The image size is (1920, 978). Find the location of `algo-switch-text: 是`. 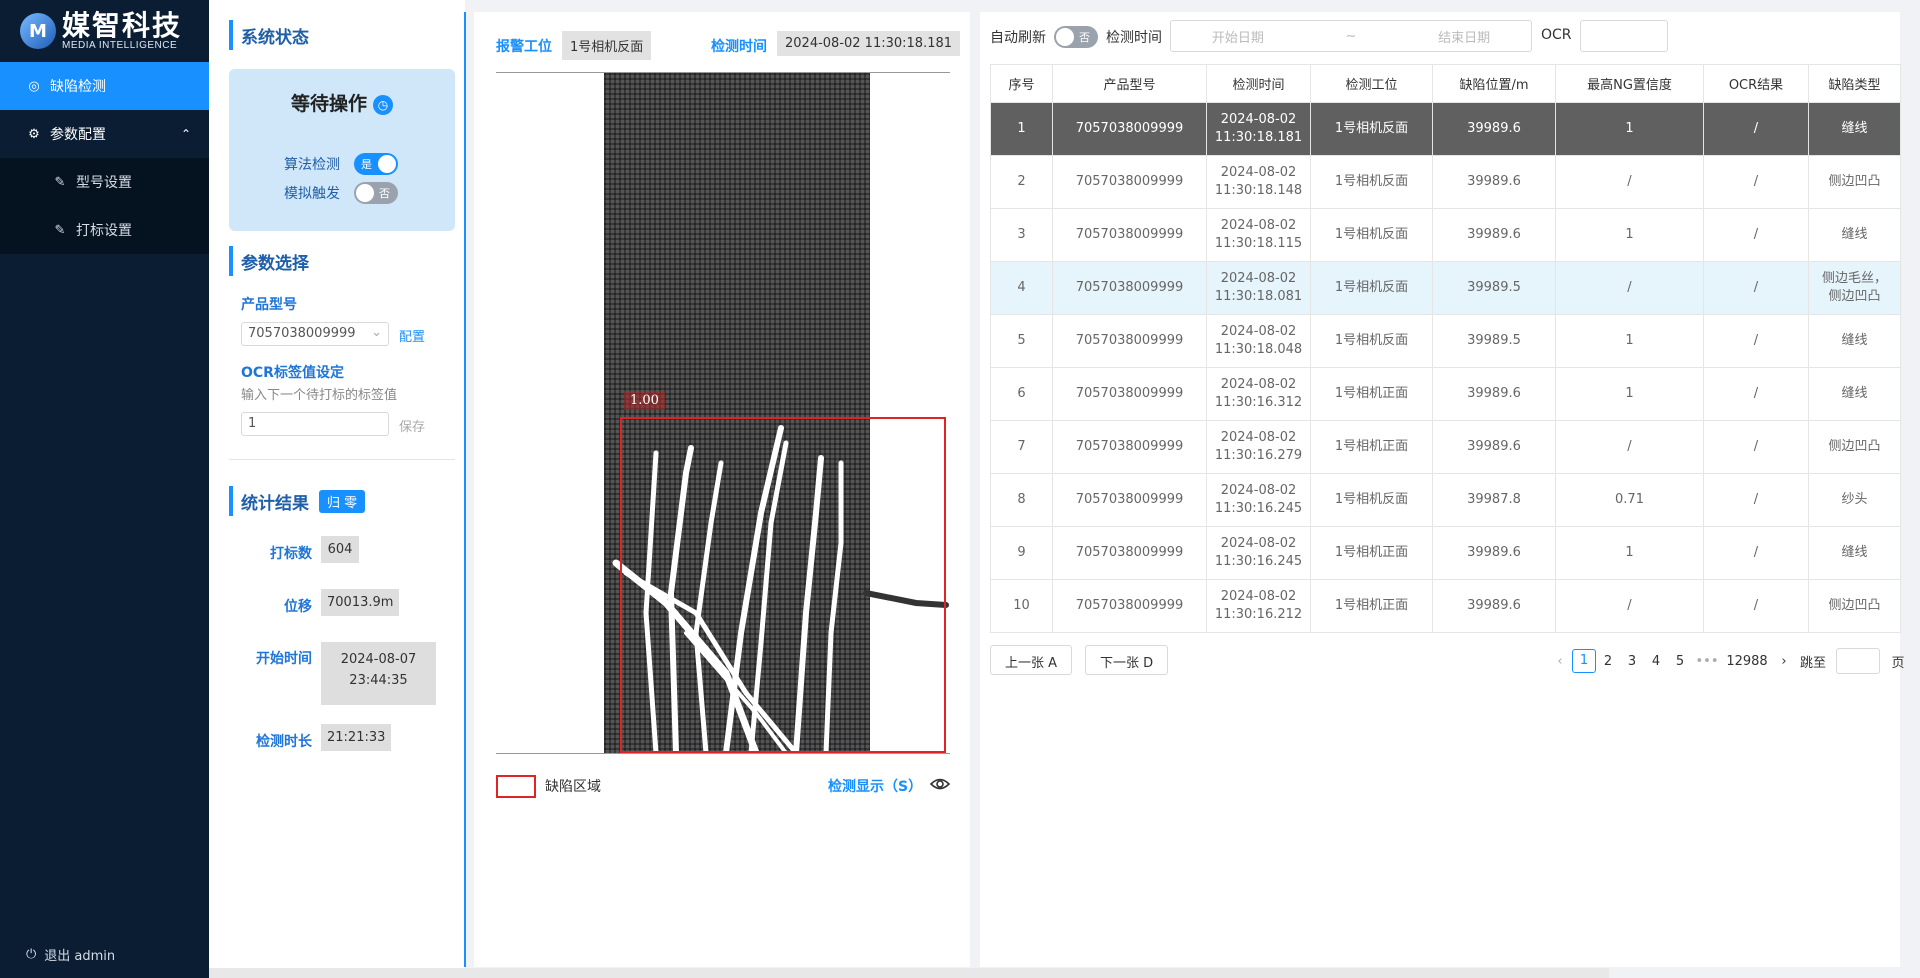

algo-switch-text: 是 is located at coordinates (366, 164).